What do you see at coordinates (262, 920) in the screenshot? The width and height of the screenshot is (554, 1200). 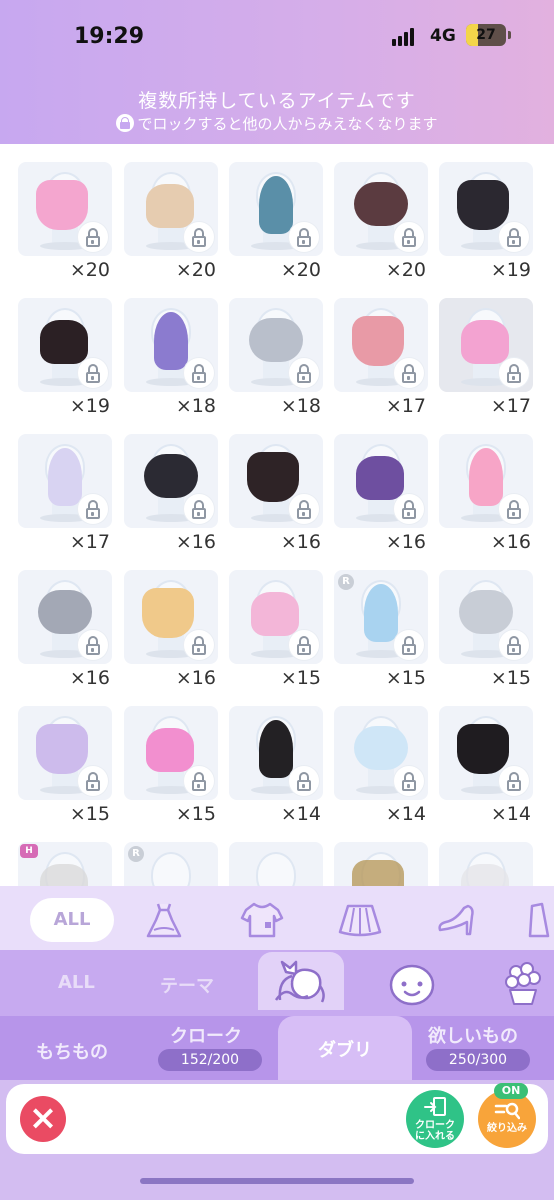 I see `tshirt-icon` at bounding box center [262, 920].